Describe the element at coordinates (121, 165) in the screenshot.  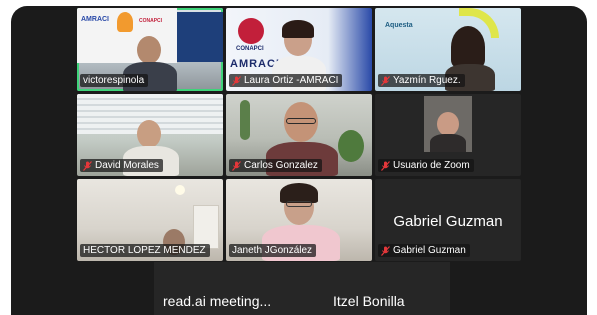
I see `participant-name-label: David Morales` at that location.